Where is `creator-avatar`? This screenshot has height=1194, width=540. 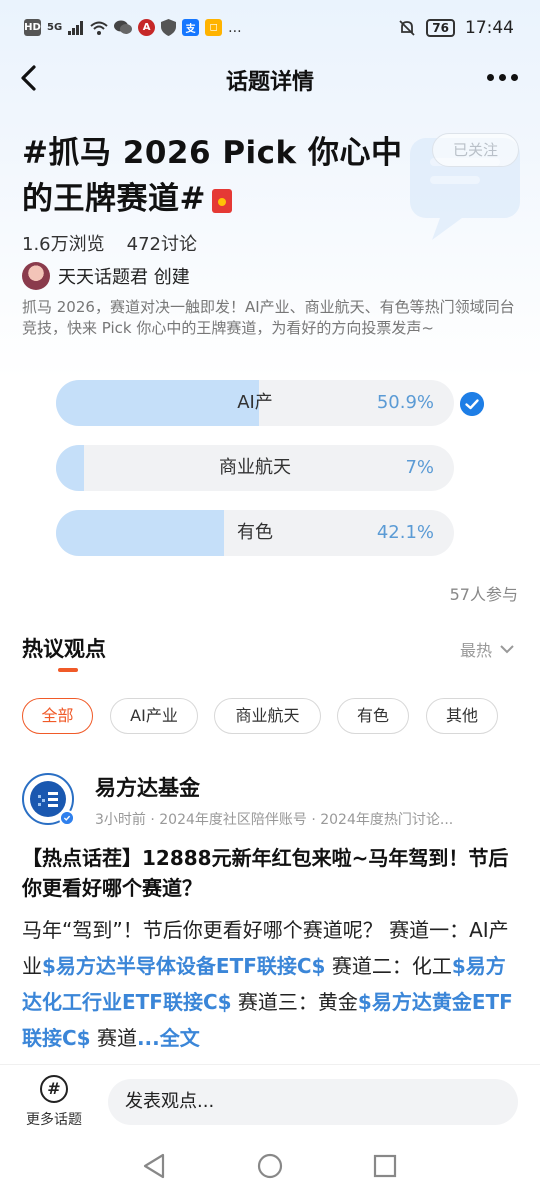
creator-avatar is located at coordinates (36, 276).